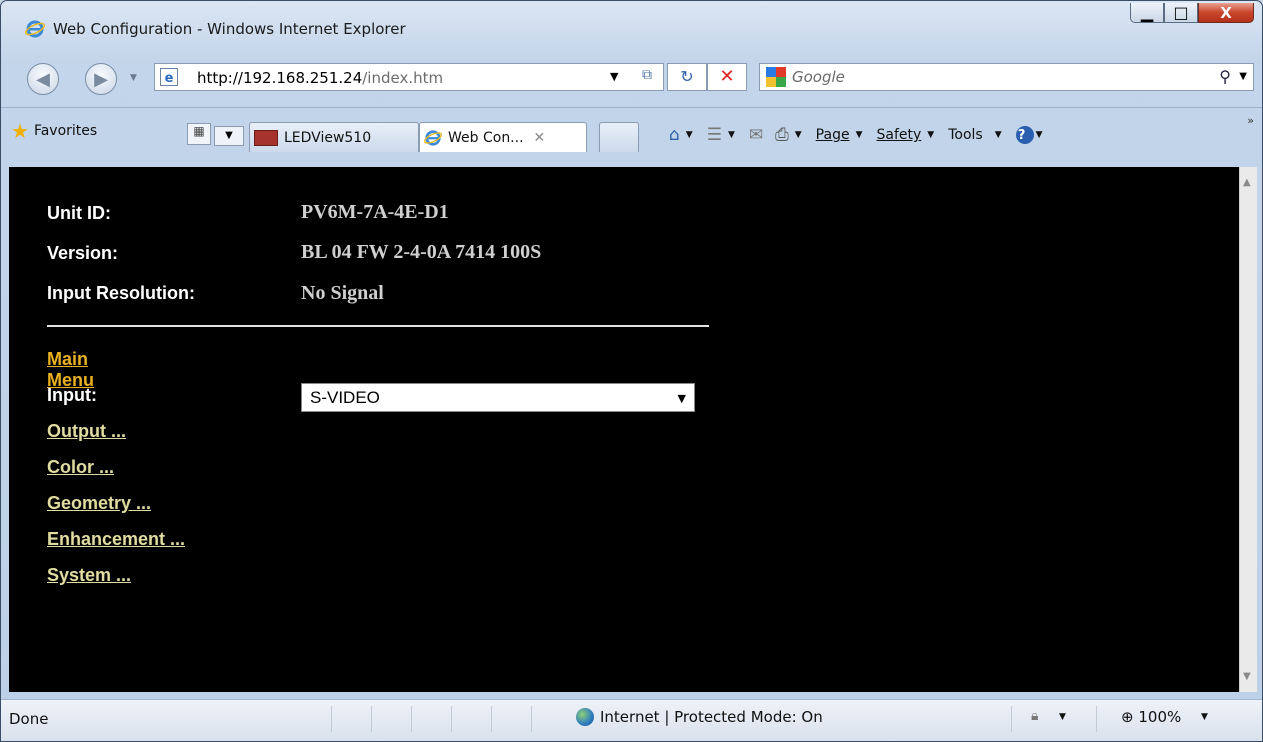 This screenshot has height=742, width=1263. I want to click on stop-button: ✕, so click(727, 77).